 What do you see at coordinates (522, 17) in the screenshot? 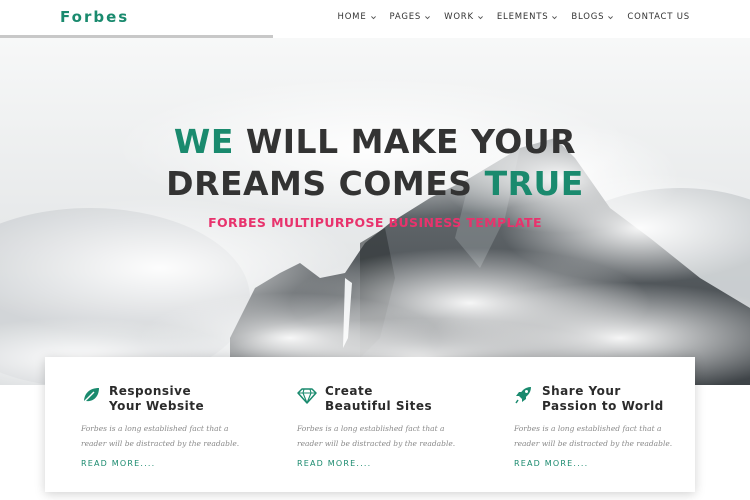
I see `nav-item-label: ELEMENTS` at bounding box center [522, 17].